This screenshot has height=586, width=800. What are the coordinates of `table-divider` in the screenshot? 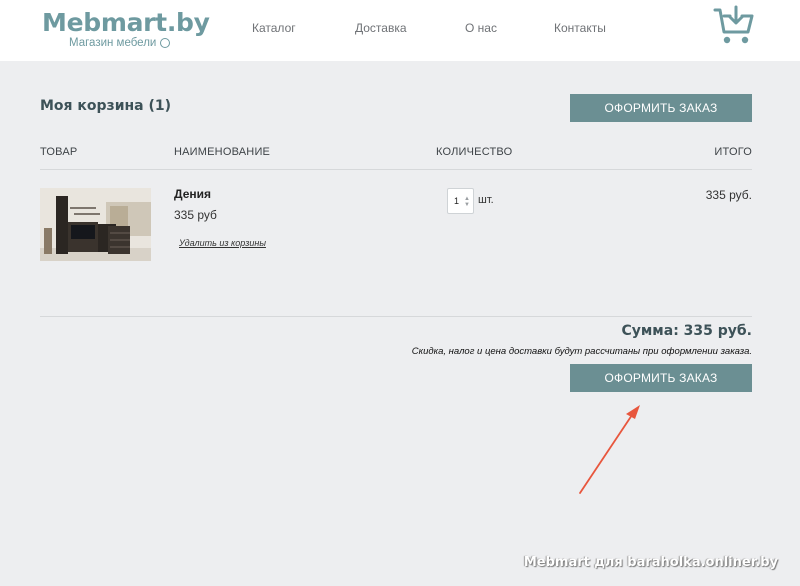 It's located at (396, 169).